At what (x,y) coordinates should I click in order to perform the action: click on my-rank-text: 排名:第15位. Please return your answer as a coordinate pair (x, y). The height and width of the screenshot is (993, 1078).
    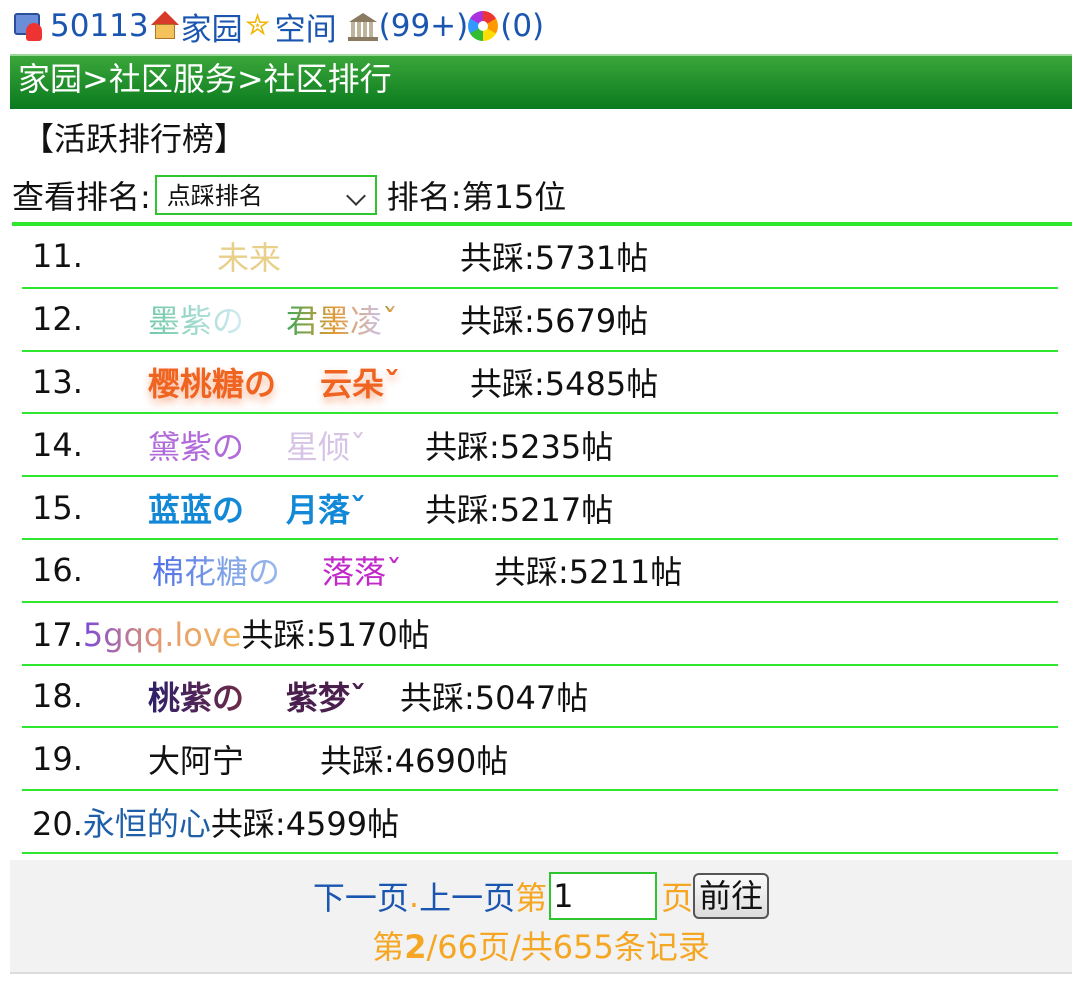
    Looking at the image, I should click on (476, 197).